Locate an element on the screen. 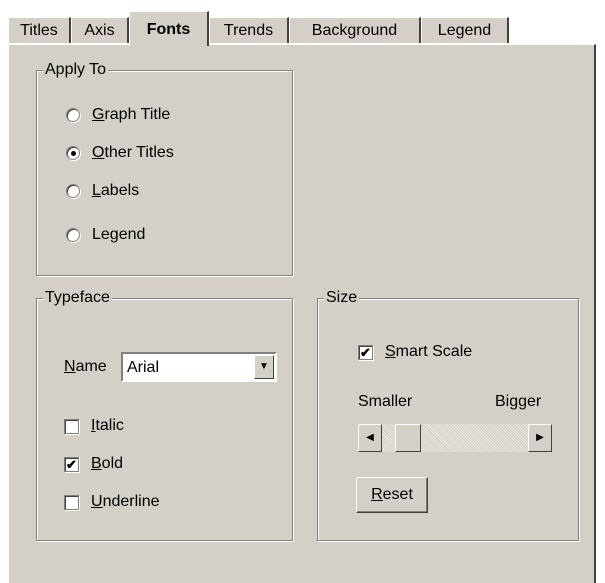  size-title: Size is located at coordinates (342, 298).